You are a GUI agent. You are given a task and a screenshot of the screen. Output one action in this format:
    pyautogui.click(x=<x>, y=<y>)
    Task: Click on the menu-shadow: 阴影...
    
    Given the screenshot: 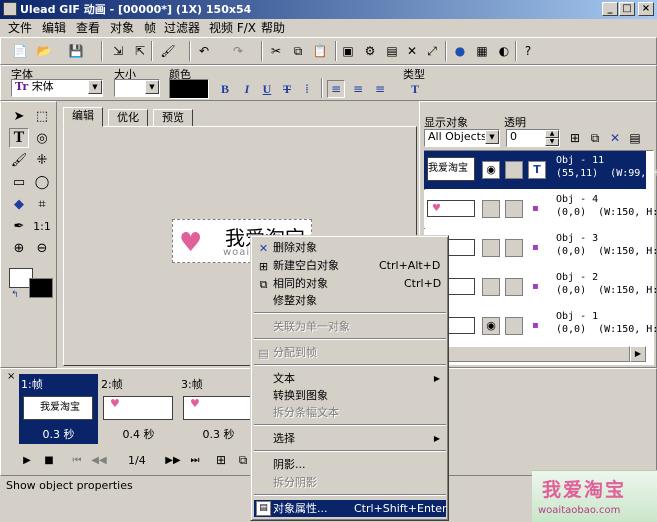 What is the action you would take?
    pyautogui.click(x=350, y=464)
    